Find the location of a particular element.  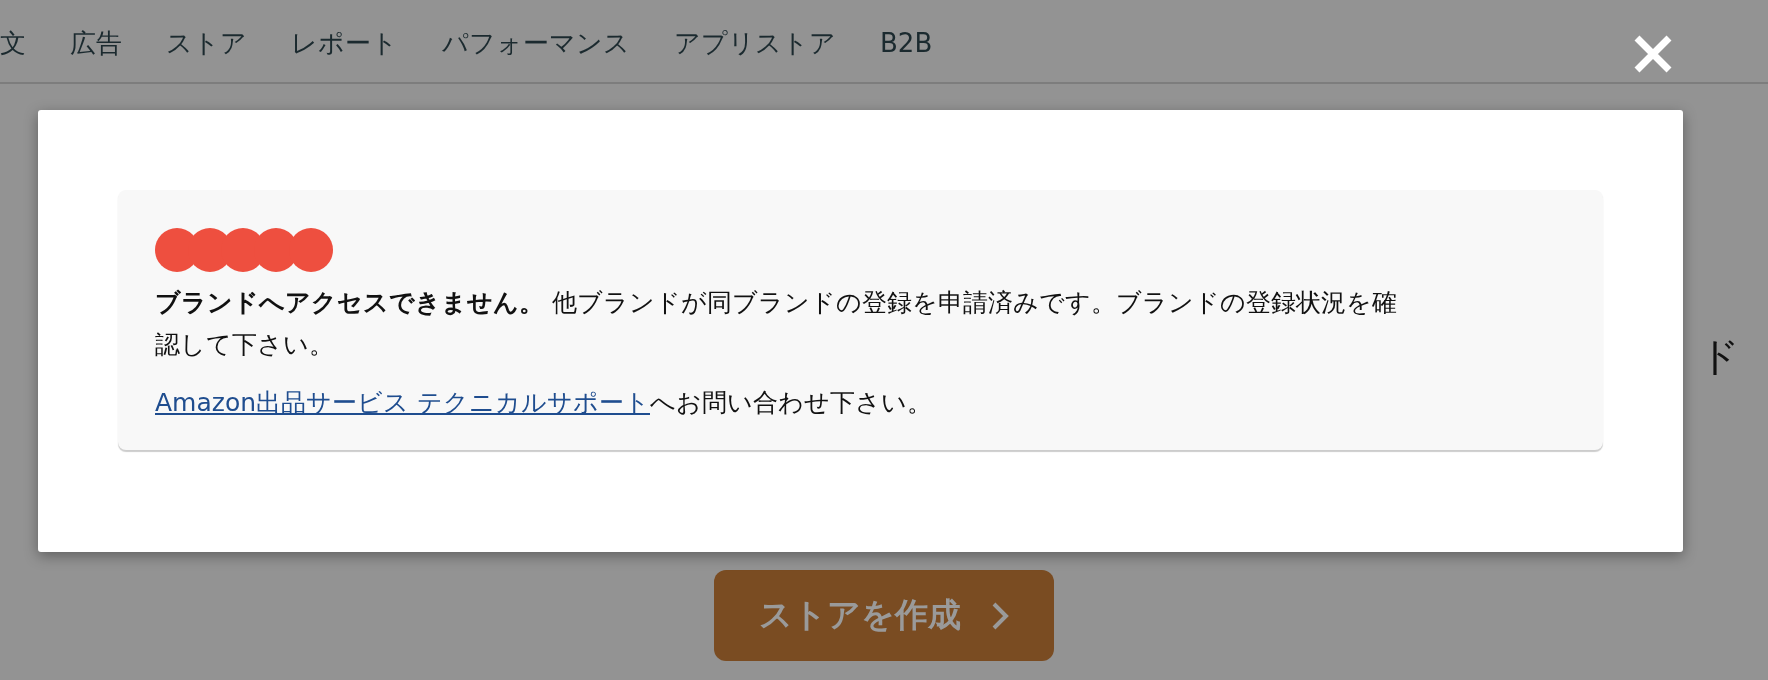

support-link: Amazon出品サービス テクニカルサポート is located at coordinates (402, 402).